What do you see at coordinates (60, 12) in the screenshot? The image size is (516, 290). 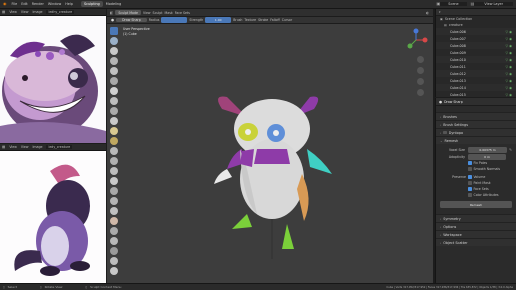 I see `ref-top-image-name: ledhy_creature` at bounding box center [60, 12].